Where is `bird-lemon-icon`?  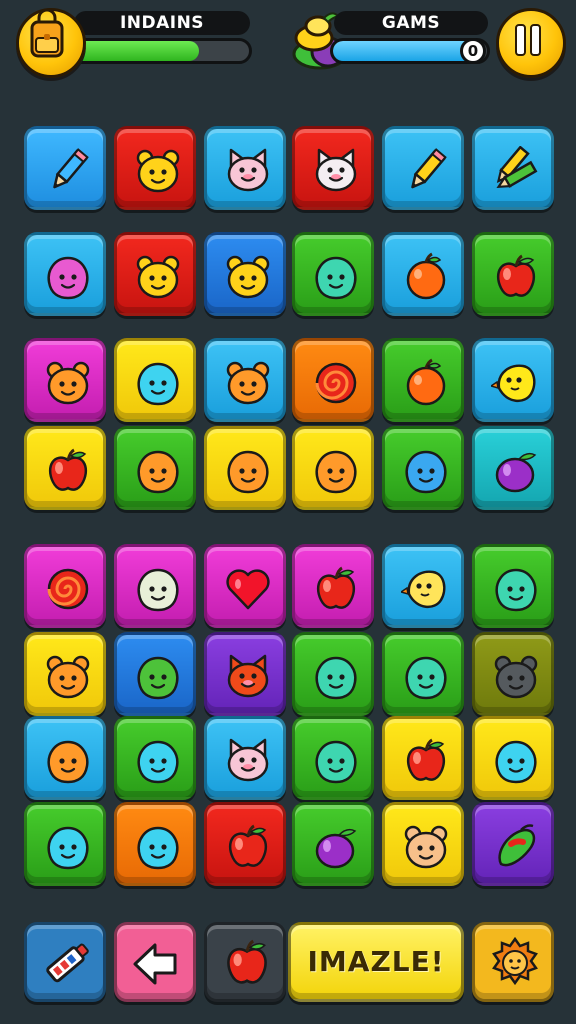
bird-lemon-icon is located at coordinates (423, 589).